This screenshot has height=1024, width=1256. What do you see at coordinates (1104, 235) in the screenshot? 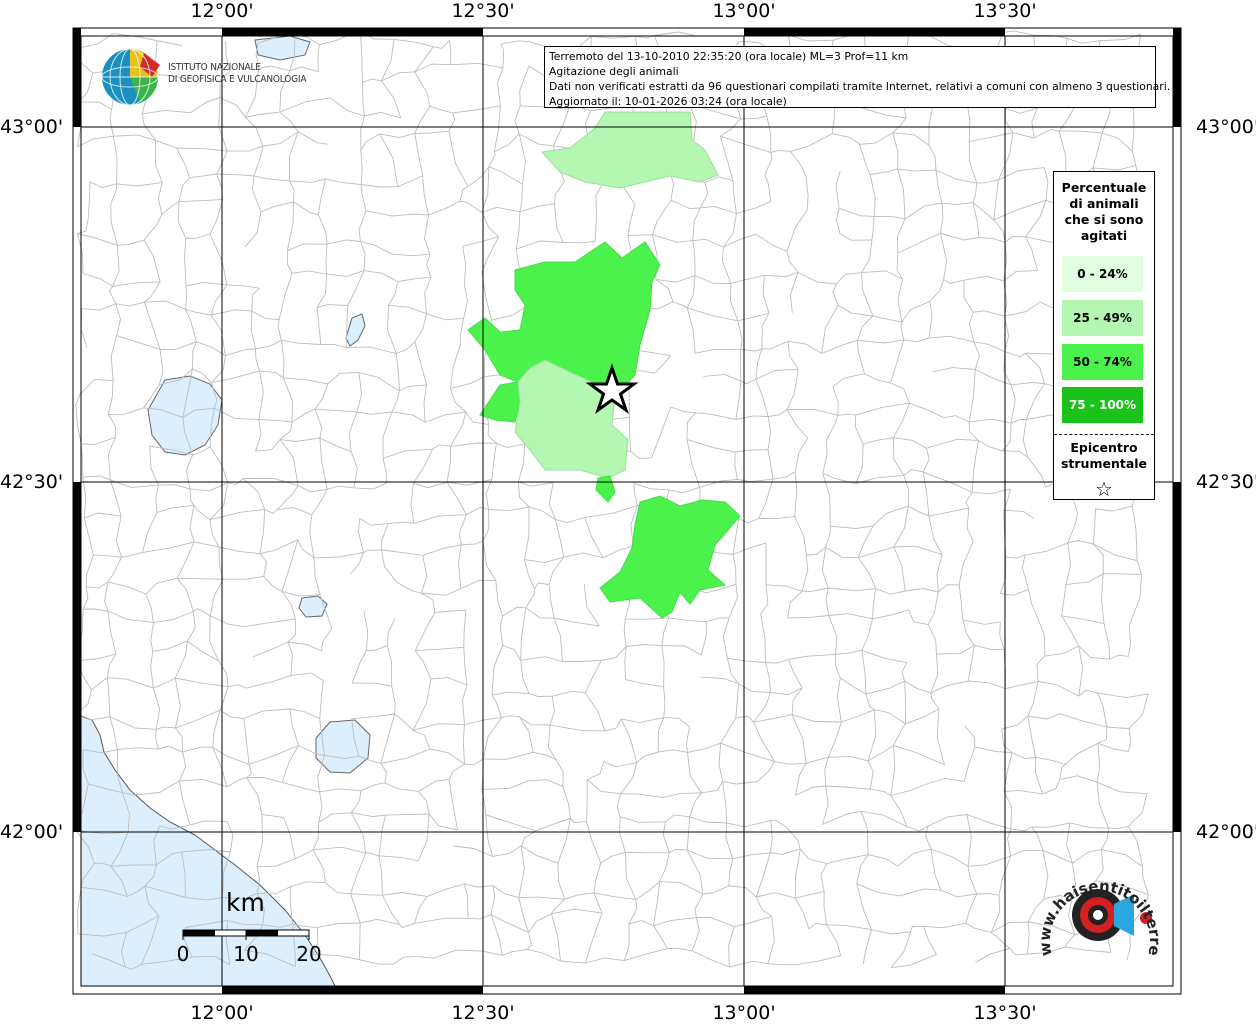
I see `legend-title-line4: agitati` at bounding box center [1104, 235].